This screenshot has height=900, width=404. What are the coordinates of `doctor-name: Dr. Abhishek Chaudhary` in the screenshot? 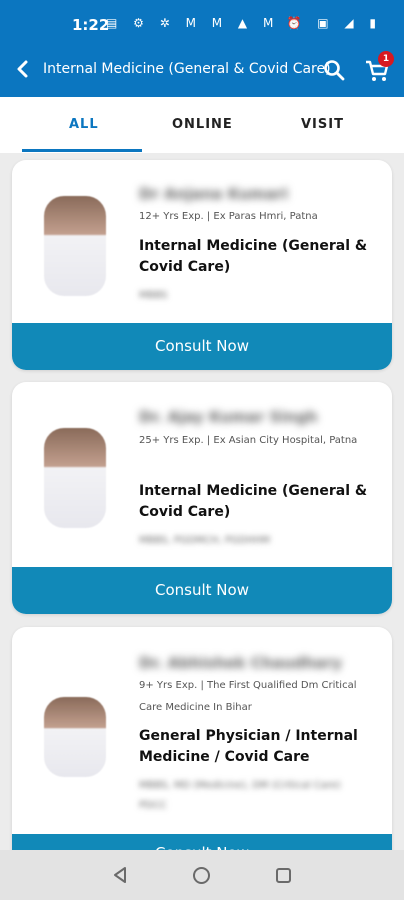 It's located at (240, 663).